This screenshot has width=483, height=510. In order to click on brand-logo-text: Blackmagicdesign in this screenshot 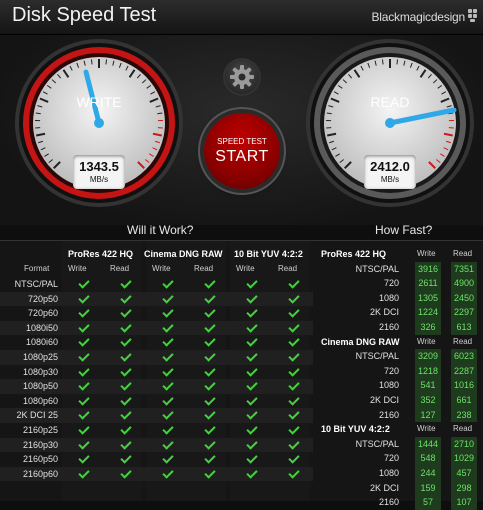, I will do `click(418, 17)`.